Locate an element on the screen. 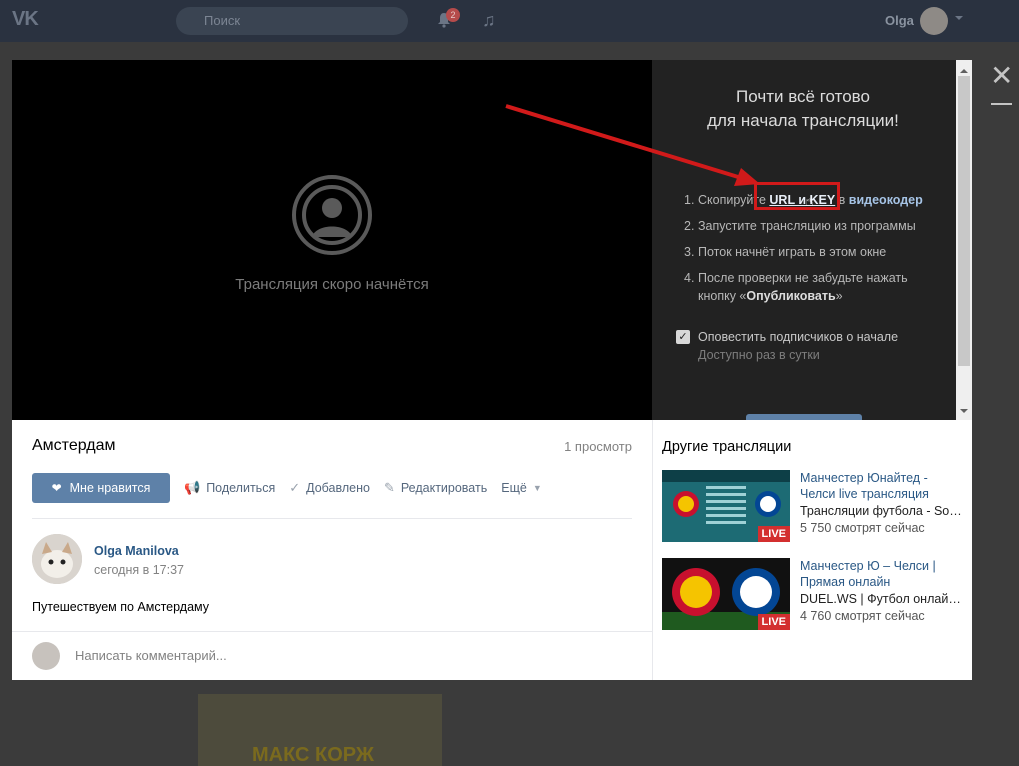  cat-avatar-image is located at coordinates (57, 559).